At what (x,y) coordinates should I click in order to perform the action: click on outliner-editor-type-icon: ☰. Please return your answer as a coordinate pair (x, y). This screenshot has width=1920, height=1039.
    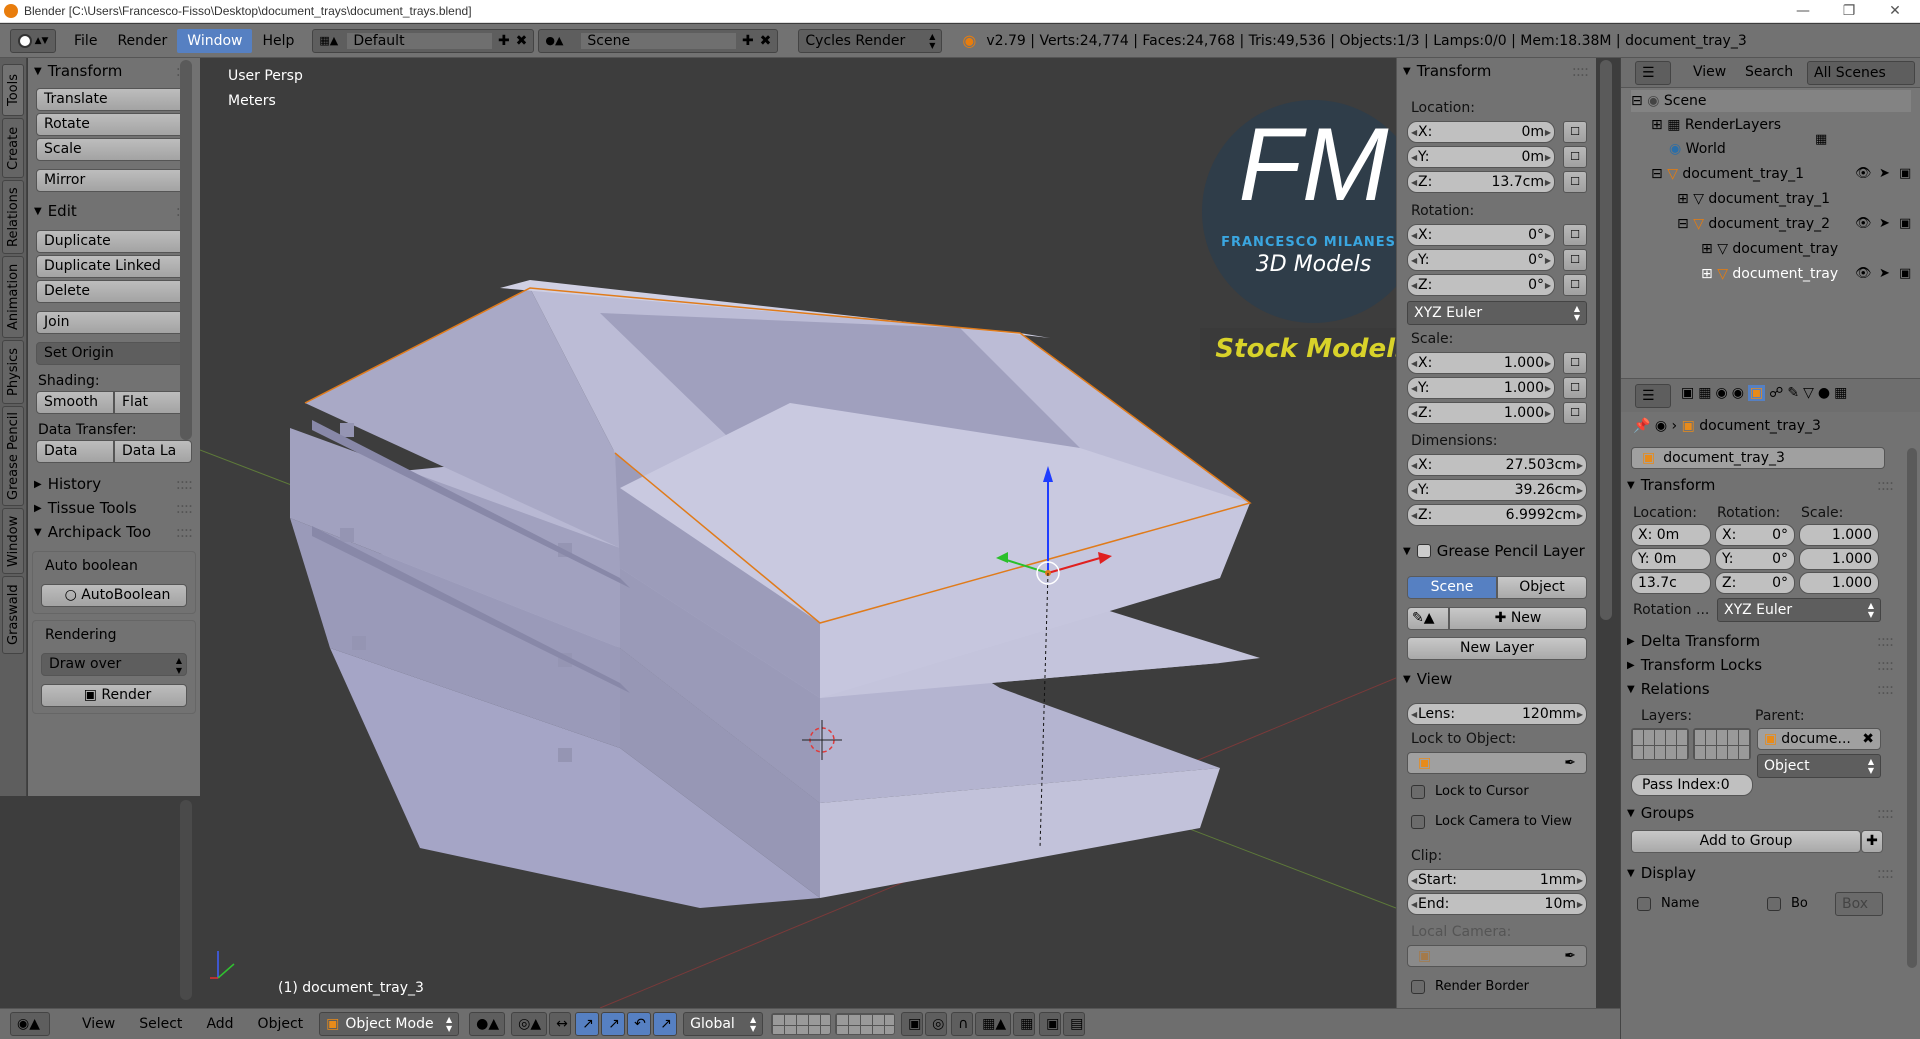
    Looking at the image, I should click on (1653, 73).